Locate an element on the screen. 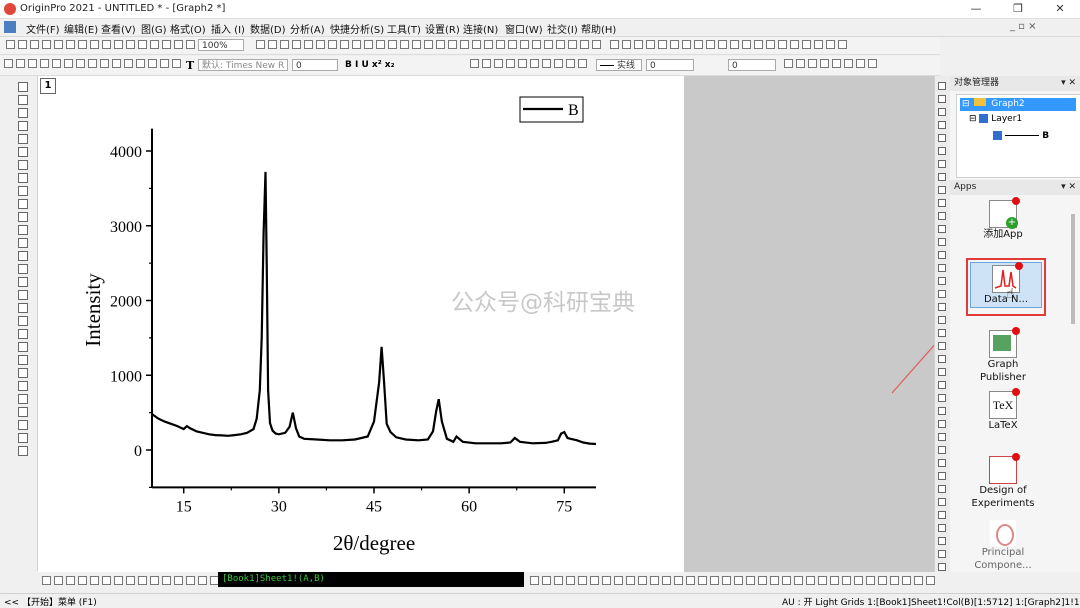 The height and width of the screenshot is (608, 1080). tree-item-layer1: ⊟ Layer1 is located at coordinates (995, 119).